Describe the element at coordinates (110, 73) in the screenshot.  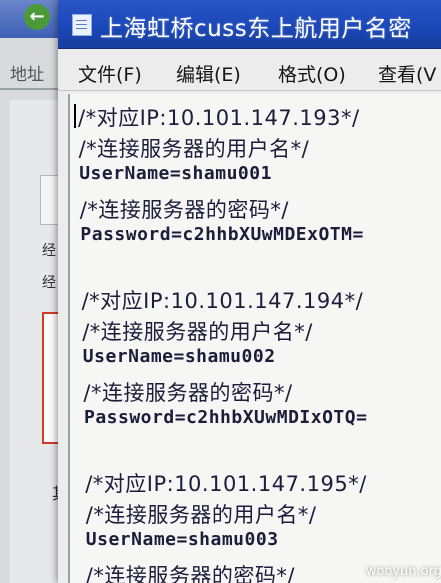
I see `menu-file: 文件(F)` at that location.